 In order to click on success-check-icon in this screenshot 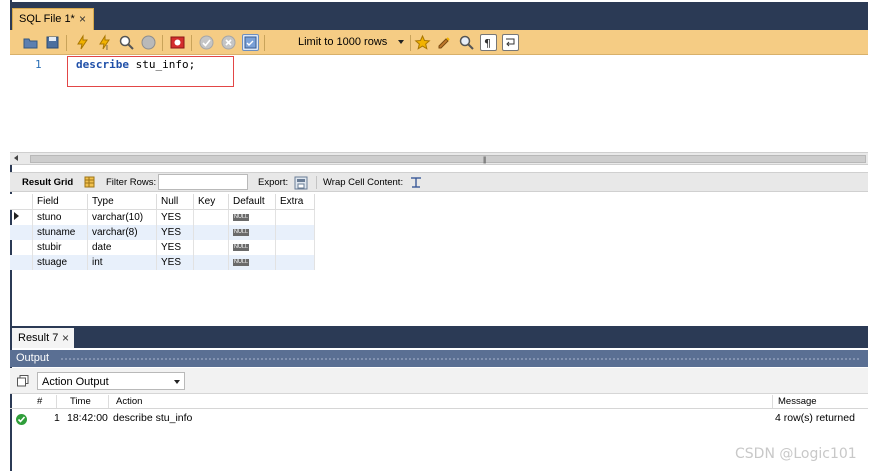, I will do `click(21, 419)`.